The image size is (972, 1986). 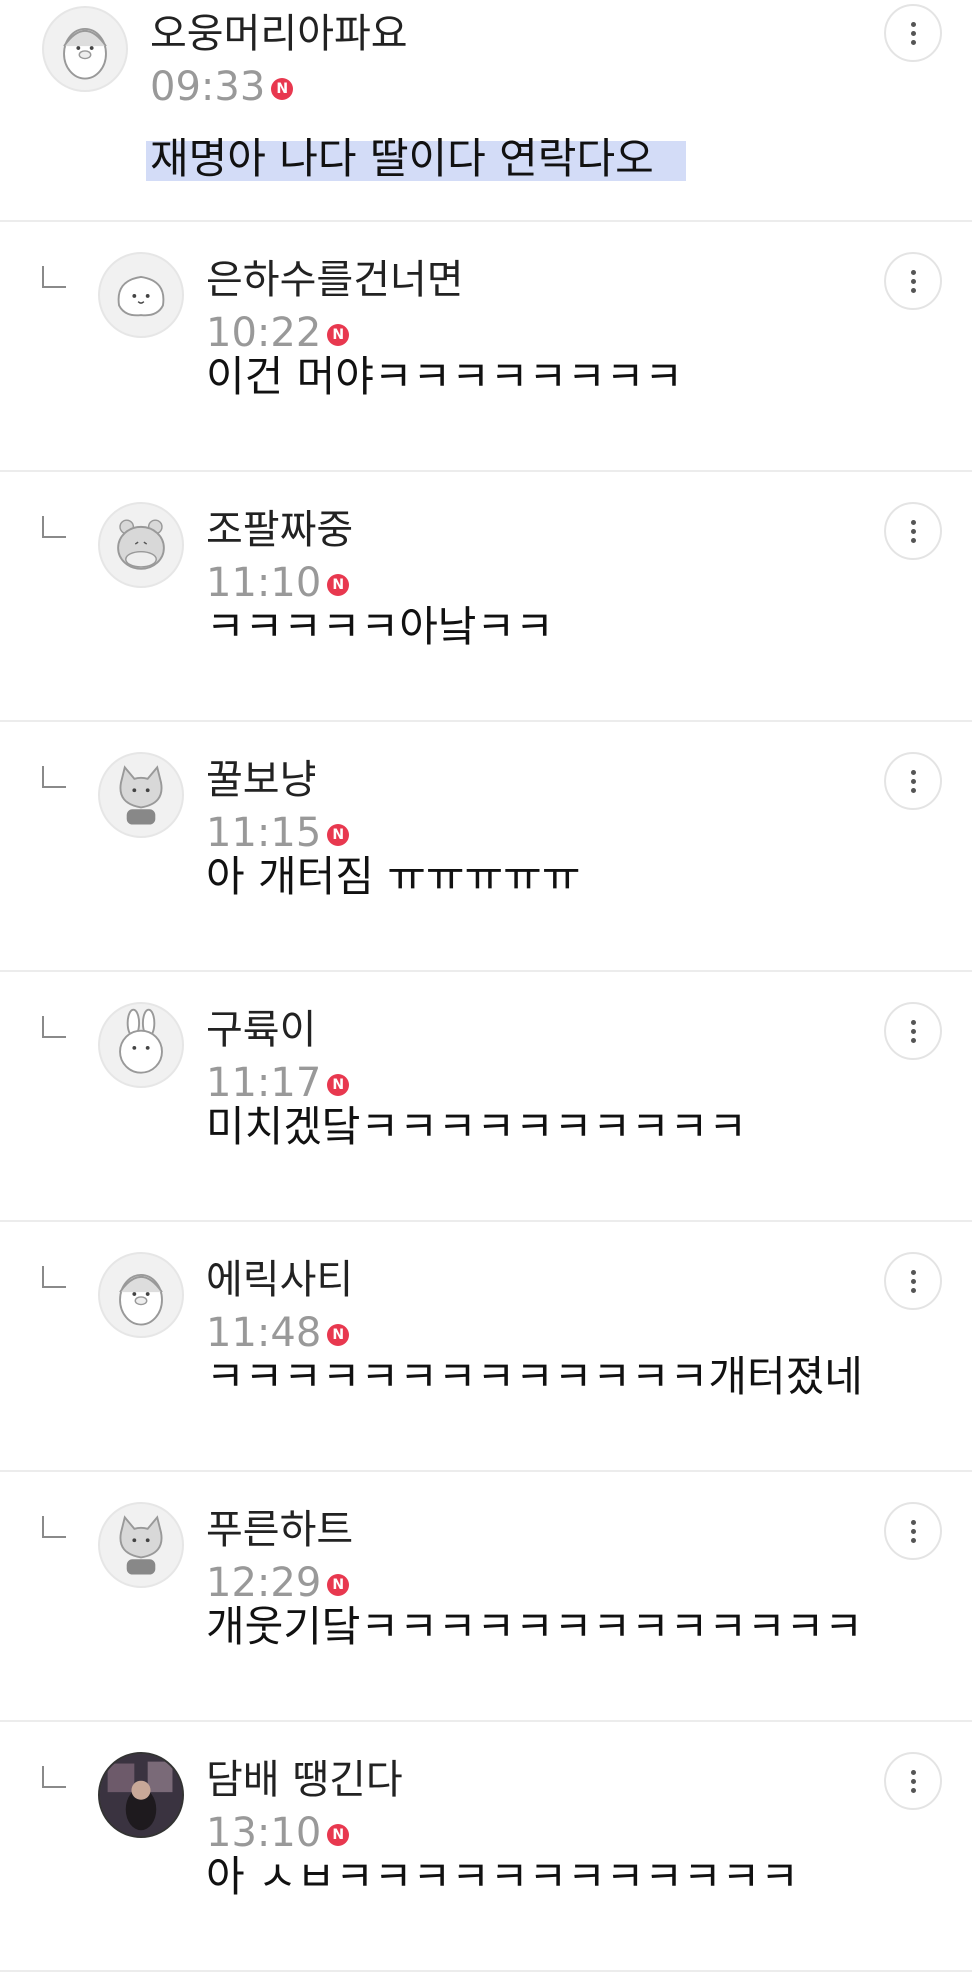 What do you see at coordinates (486, 1097) in the screenshot?
I see `reply-item: 구륙이 11:17 N 미치겠닼ㅋㅋㅋㅋㅋㅋㅋㅋㅋㅋ` at bounding box center [486, 1097].